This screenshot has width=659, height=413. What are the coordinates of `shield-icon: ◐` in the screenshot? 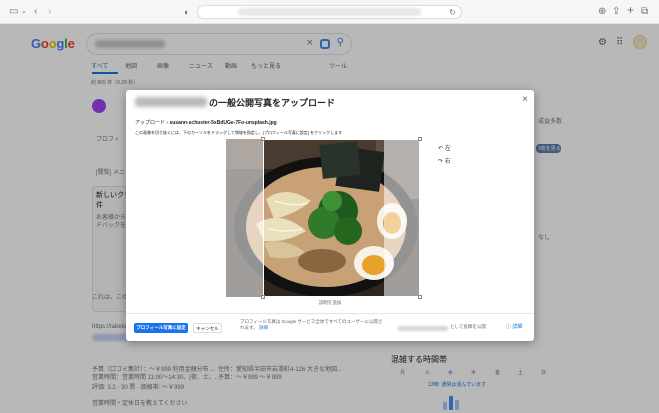 It's located at (186, 12).